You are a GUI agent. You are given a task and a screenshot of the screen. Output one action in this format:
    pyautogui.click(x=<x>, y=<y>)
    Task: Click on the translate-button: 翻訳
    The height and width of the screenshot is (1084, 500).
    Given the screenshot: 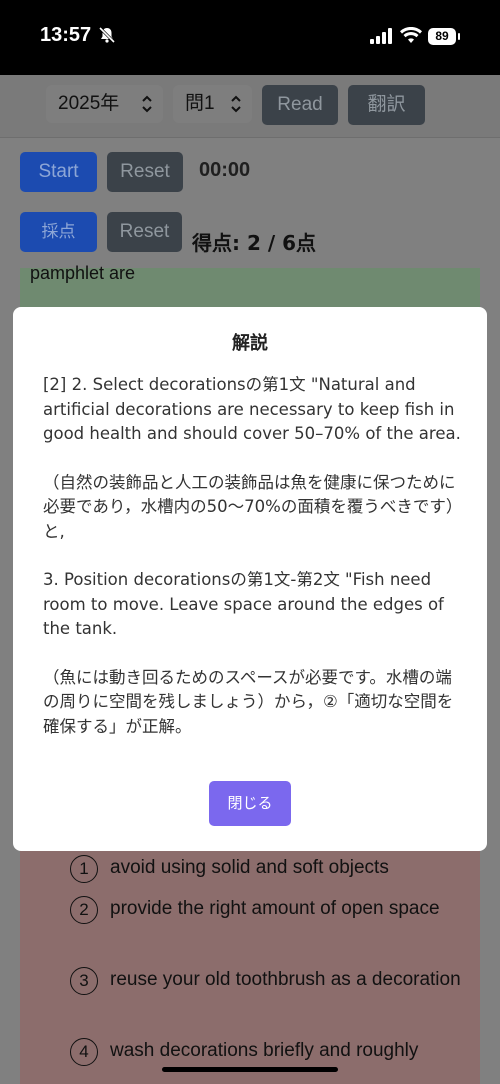 What is the action you would take?
    pyautogui.click(x=386, y=105)
    